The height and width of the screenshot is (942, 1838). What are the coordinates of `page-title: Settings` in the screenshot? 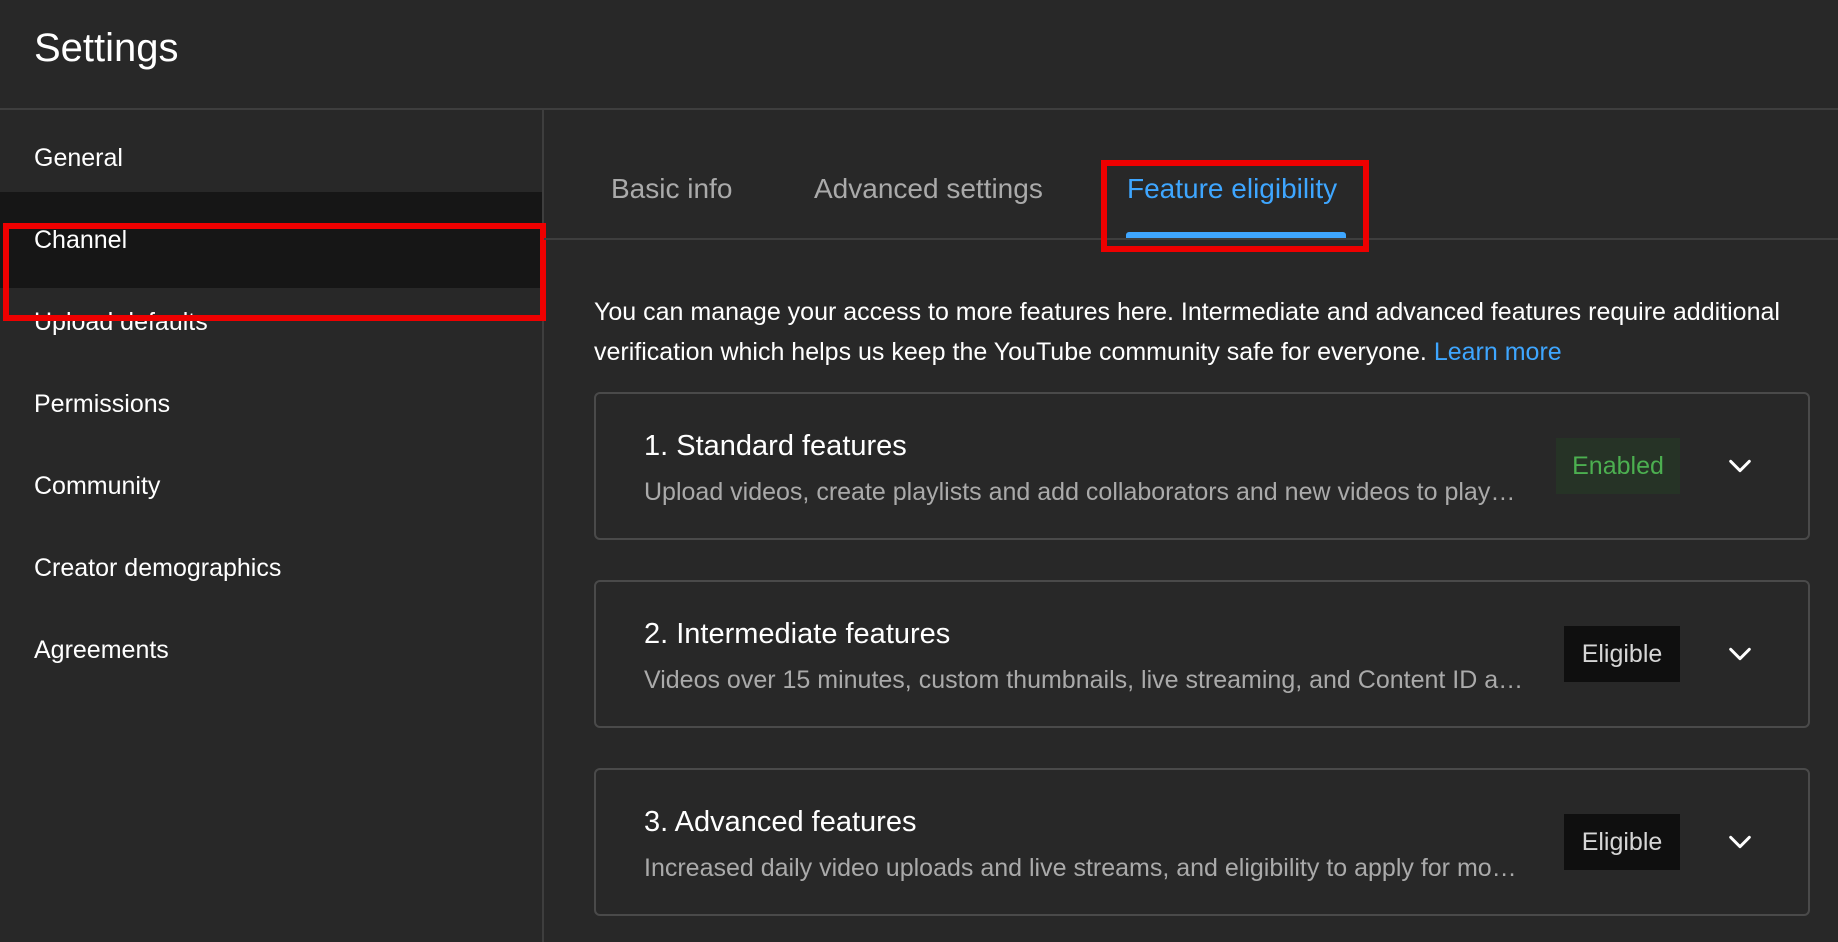 It's located at (106, 48).